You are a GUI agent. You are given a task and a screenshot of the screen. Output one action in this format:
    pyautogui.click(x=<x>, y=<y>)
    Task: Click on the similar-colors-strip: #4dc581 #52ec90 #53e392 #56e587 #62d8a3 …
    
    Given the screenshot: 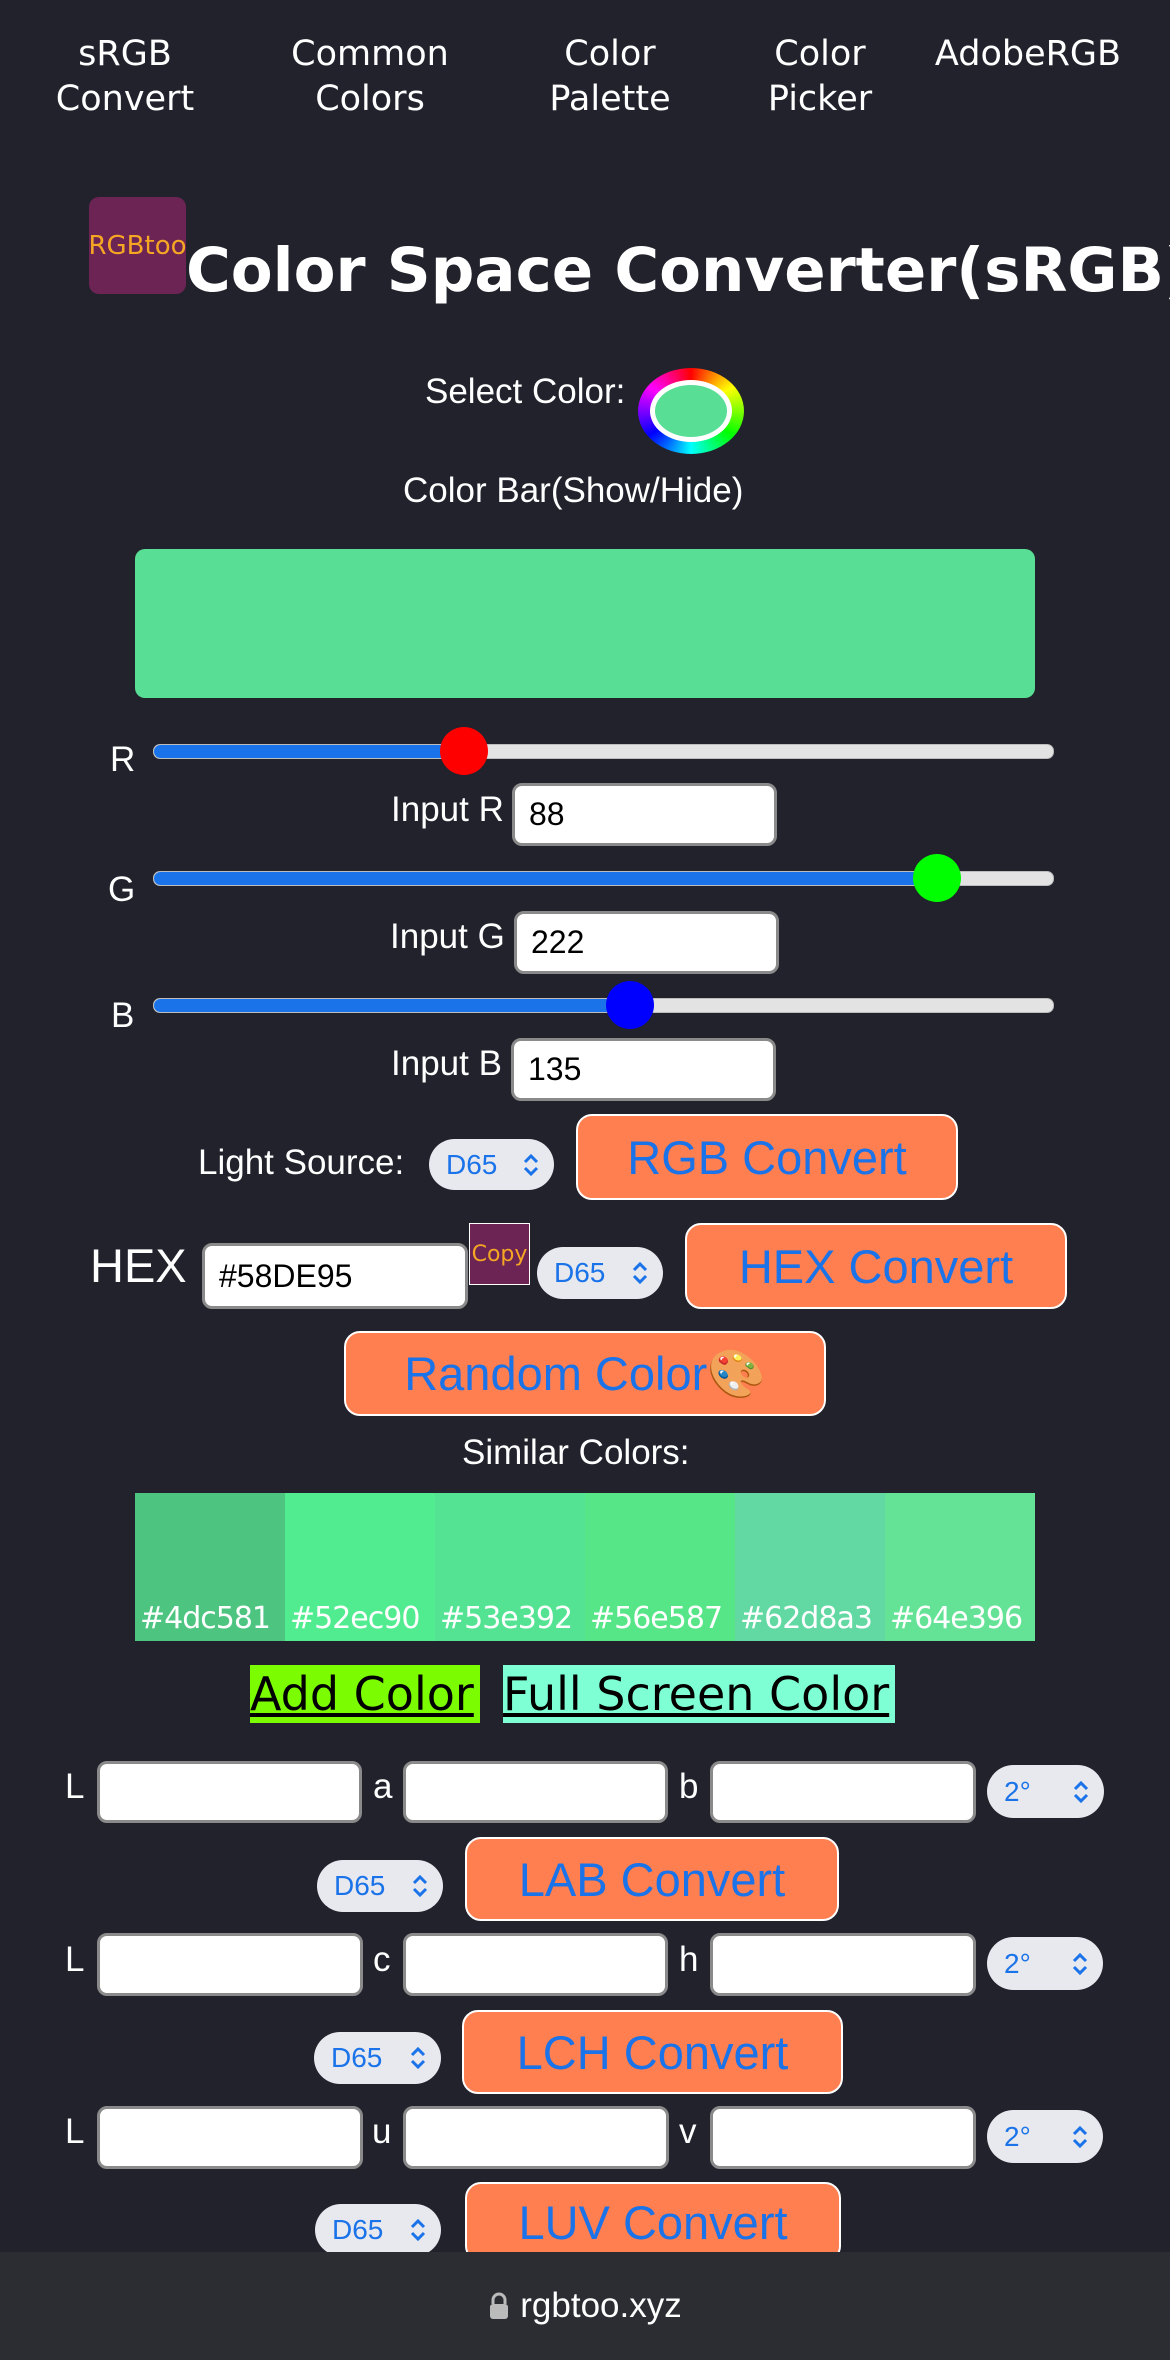 What is the action you would take?
    pyautogui.click(x=585, y=1567)
    